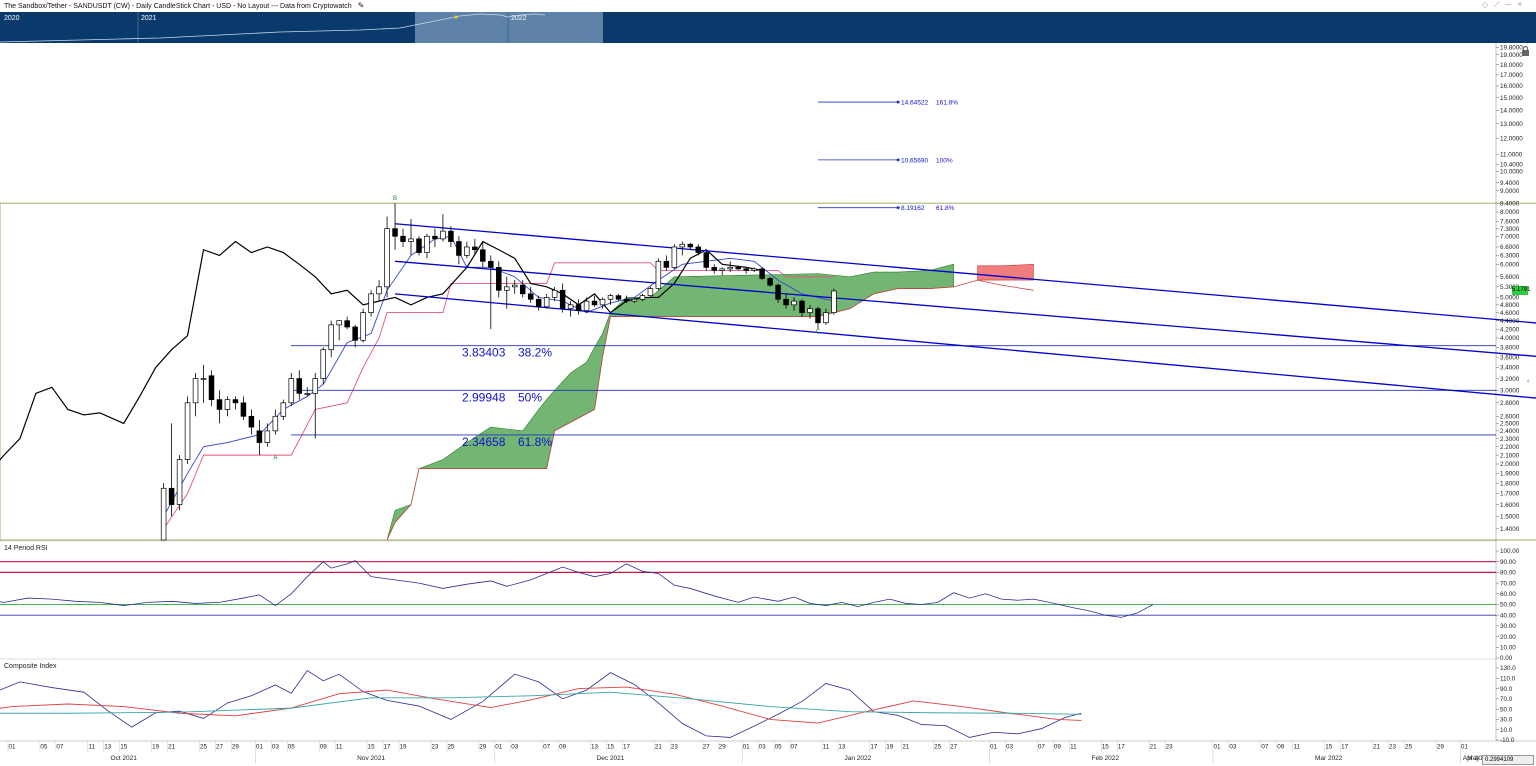  I want to click on price-tick-label-16: 7.6000, so click(1510, 222).